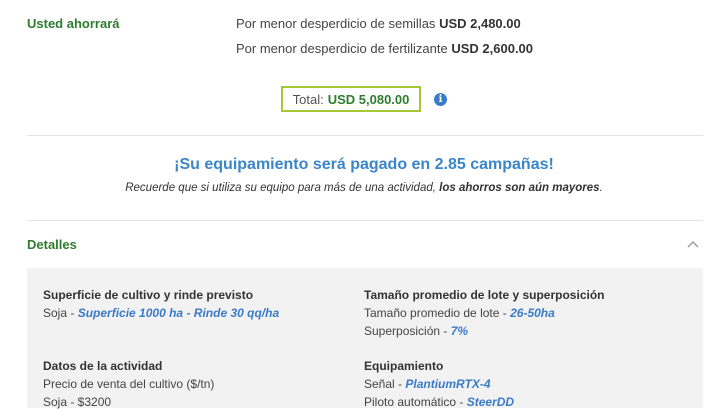  Describe the element at coordinates (130, 313) in the screenshot. I see `surface-value: Superficie 1000 ha` at that location.